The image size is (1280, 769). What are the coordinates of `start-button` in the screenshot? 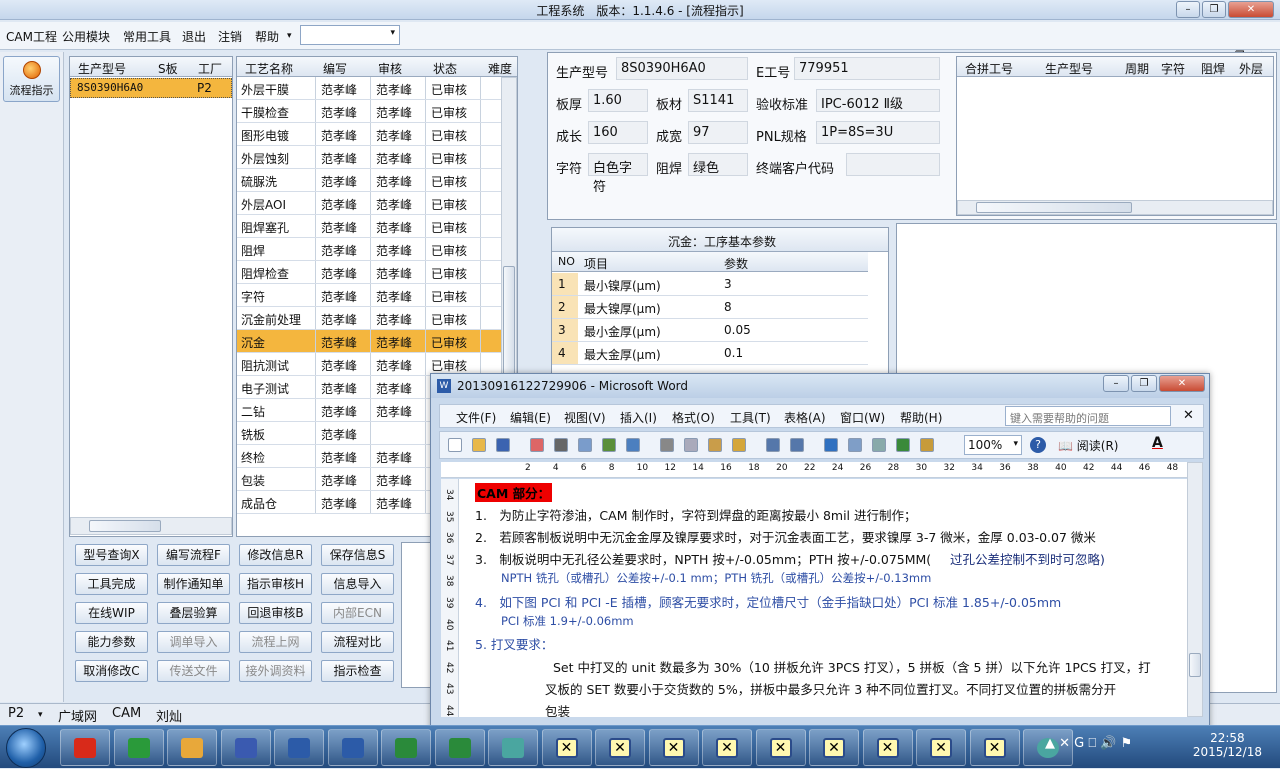 It's located at (26, 748).